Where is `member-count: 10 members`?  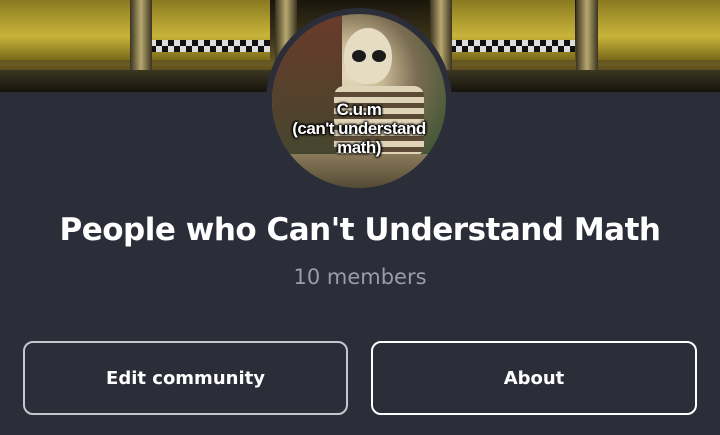 member-count: 10 members is located at coordinates (360, 277).